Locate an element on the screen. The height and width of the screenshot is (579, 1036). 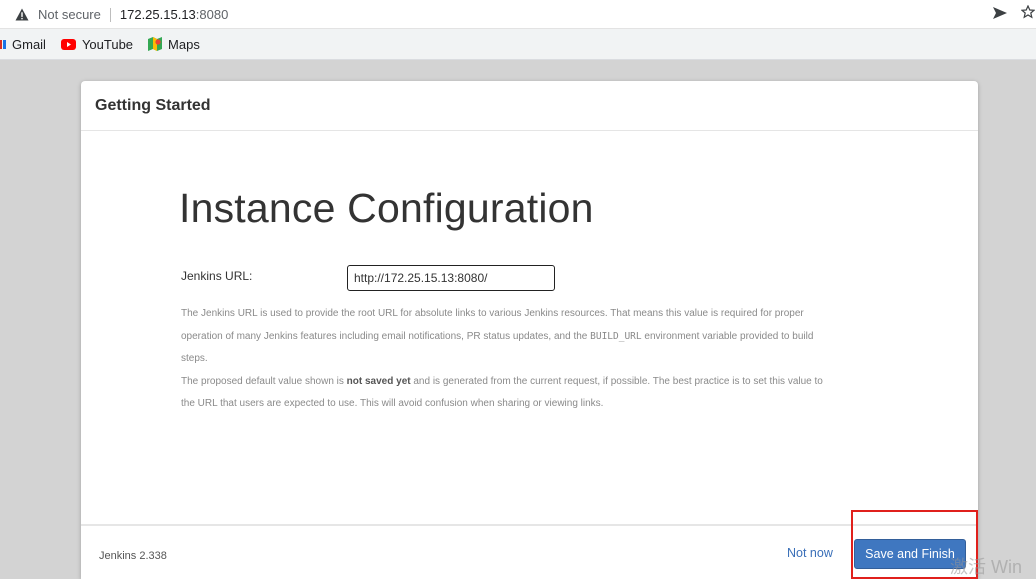
jenkins-version: Jenkins 2.338 is located at coordinates (133, 556).